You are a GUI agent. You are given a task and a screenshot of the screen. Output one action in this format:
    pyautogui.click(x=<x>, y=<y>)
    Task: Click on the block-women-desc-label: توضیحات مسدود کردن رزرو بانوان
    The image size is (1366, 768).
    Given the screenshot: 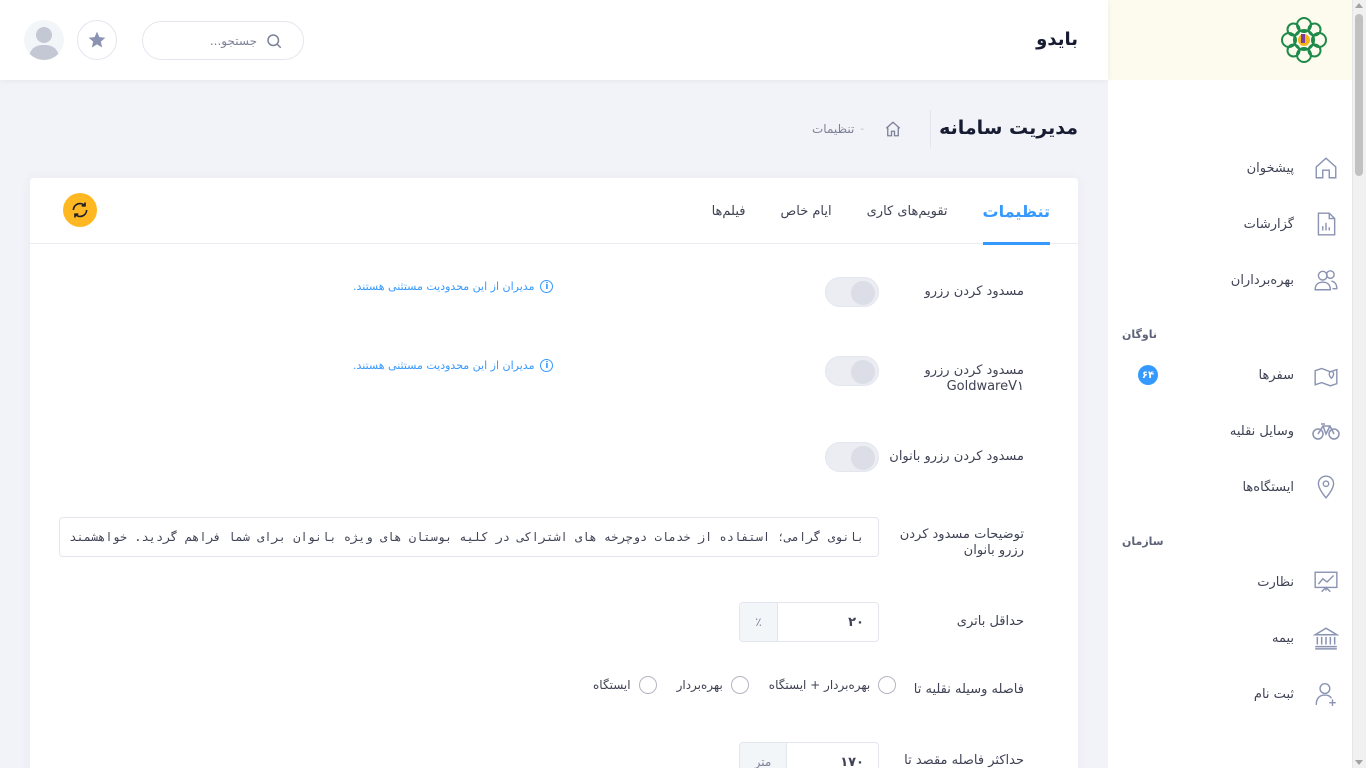 What is the action you would take?
    pyautogui.click(x=961, y=542)
    